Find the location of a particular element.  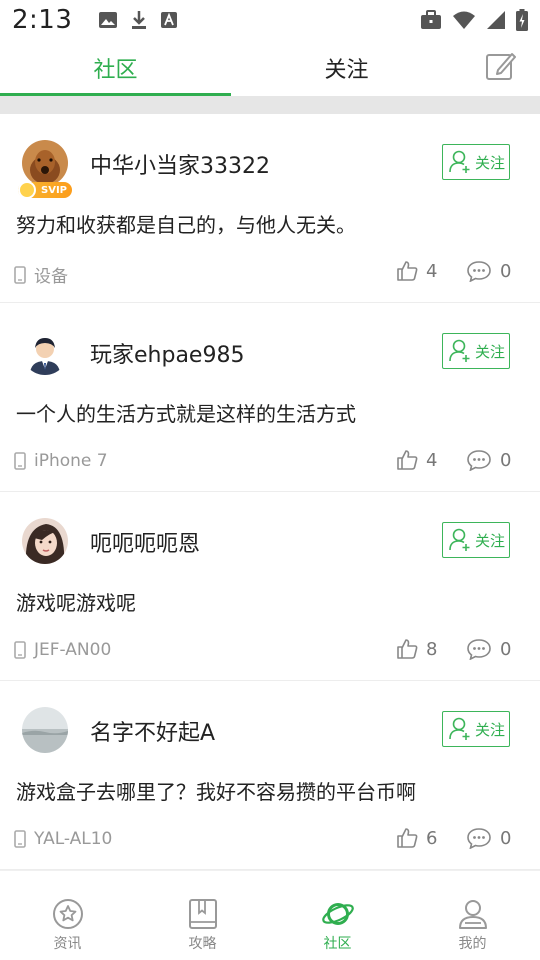

book-icon is located at coordinates (202, 914).